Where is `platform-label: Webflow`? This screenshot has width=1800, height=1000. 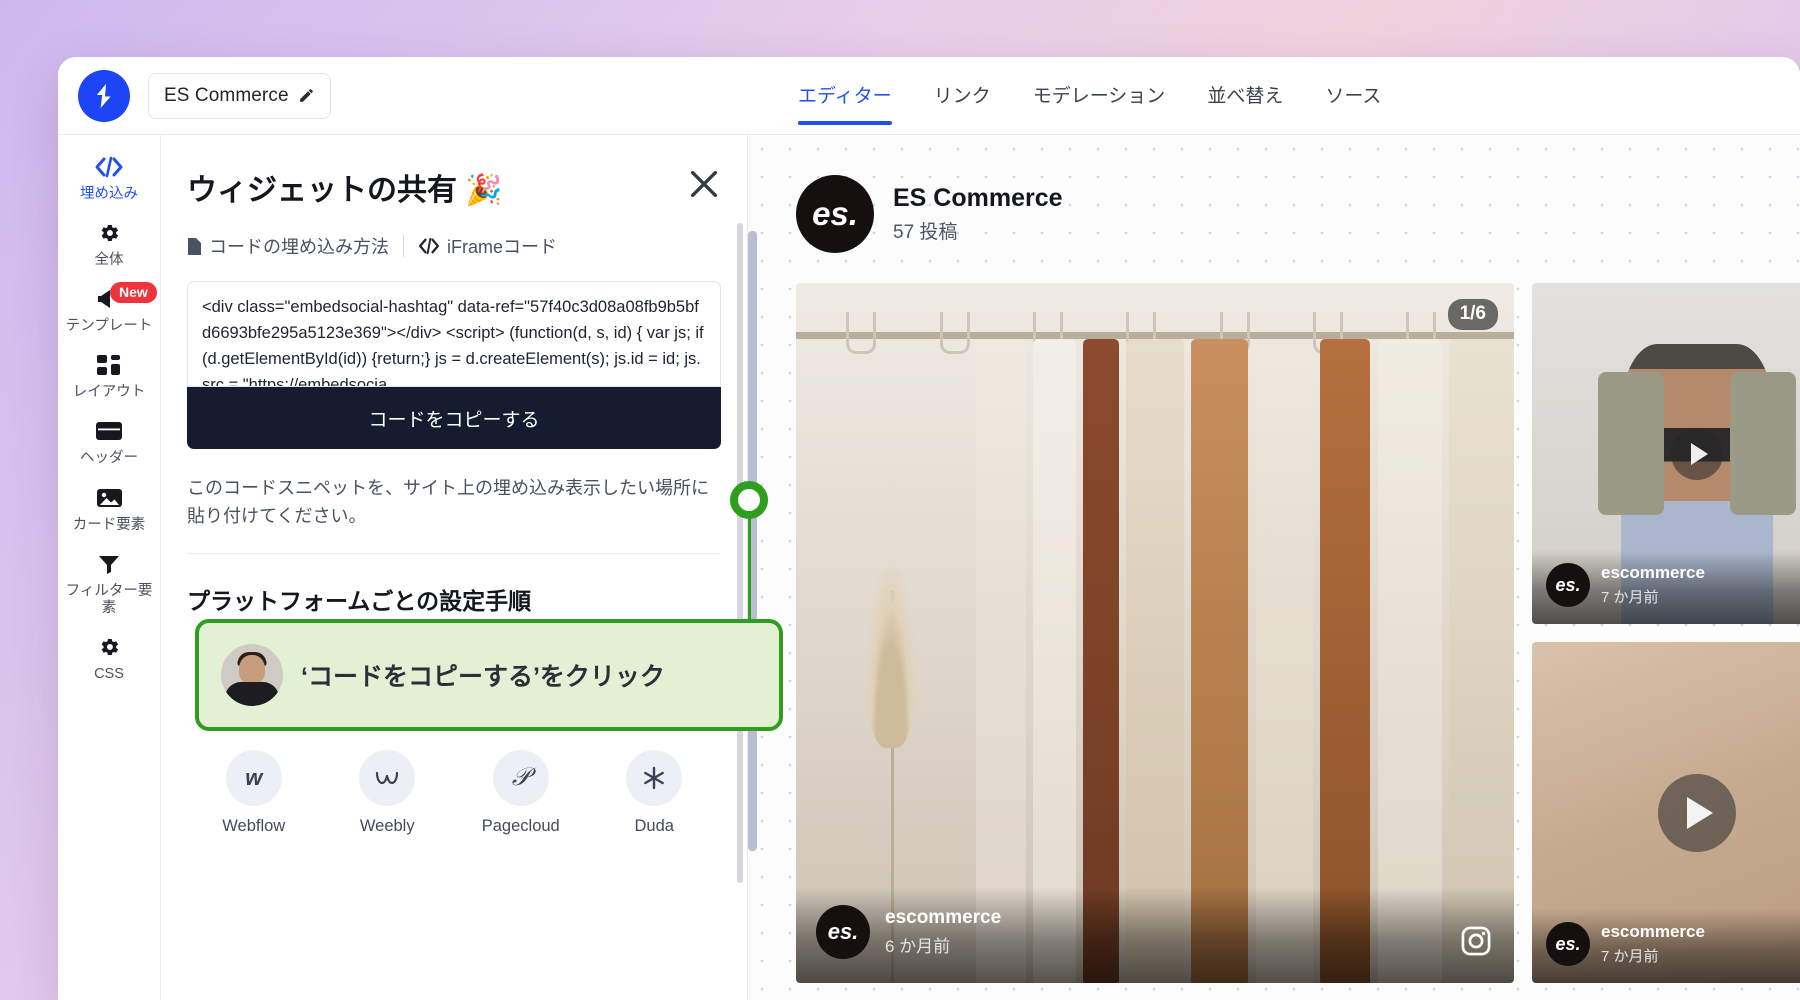
platform-label: Webflow is located at coordinates (254, 825).